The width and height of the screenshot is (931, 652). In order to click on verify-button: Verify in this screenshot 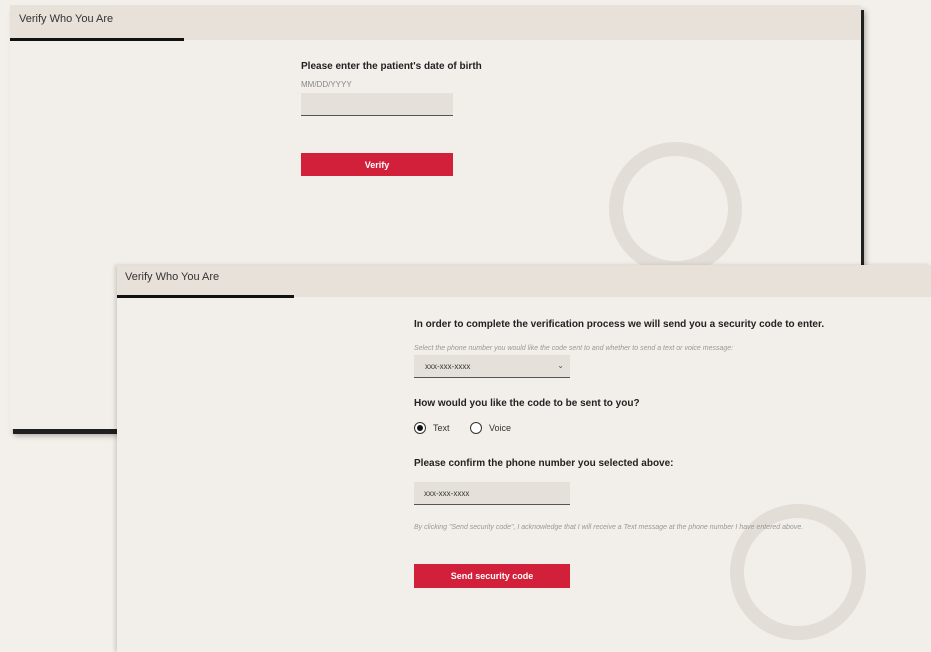, I will do `click(377, 164)`.